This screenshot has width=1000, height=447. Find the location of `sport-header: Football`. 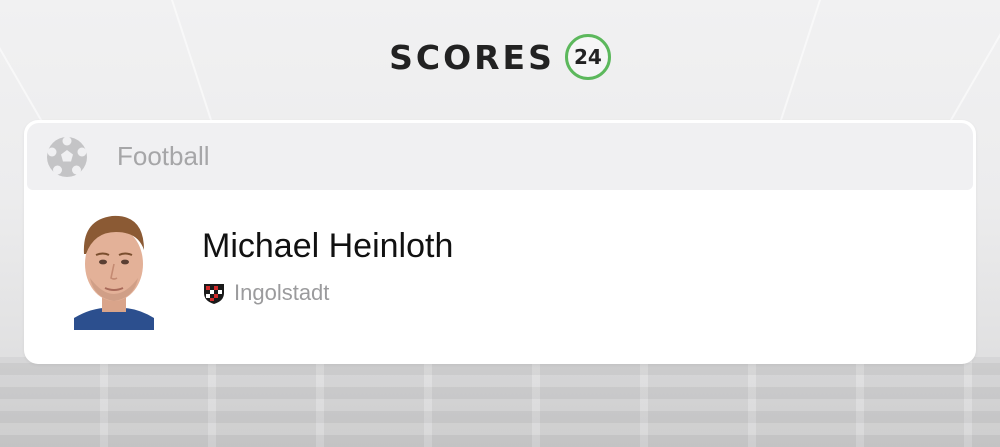

sport-header: Football is located at coordinates (500, 156).